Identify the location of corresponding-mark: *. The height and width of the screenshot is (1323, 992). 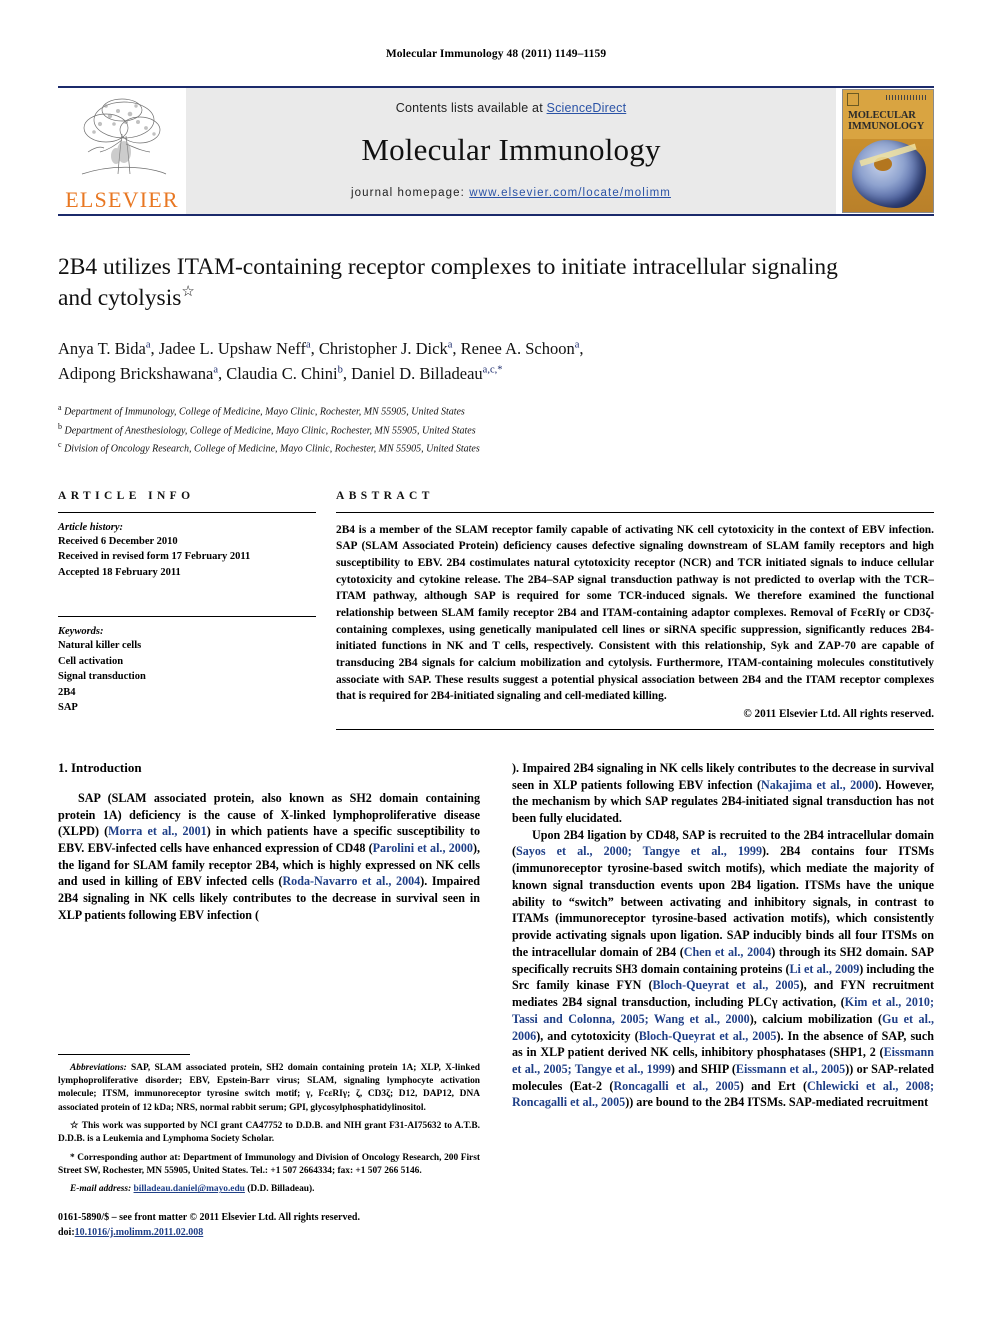
(72, 1157).